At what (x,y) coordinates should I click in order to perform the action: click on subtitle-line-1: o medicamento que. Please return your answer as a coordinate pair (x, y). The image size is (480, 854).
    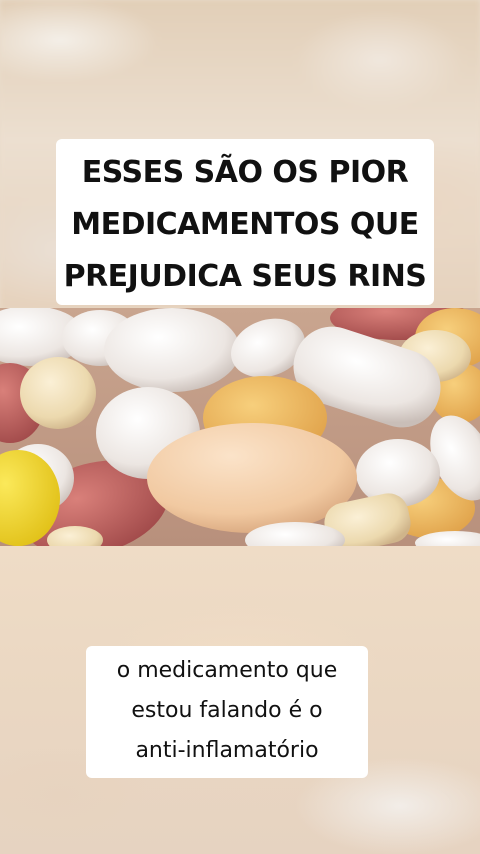
    Looking at the image, I should click on (227, 670).